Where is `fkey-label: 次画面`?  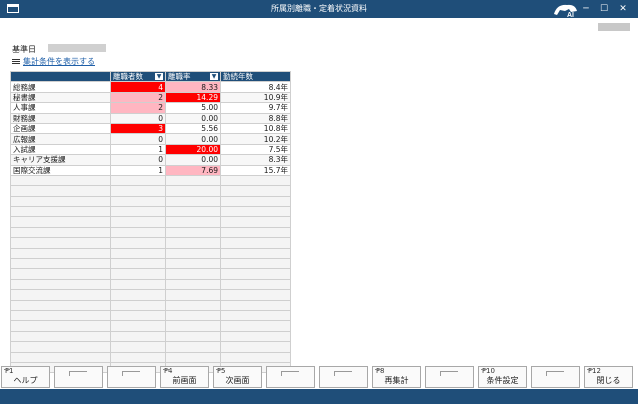
fkey-label: 次画面 is located at coordinates (237, 380).